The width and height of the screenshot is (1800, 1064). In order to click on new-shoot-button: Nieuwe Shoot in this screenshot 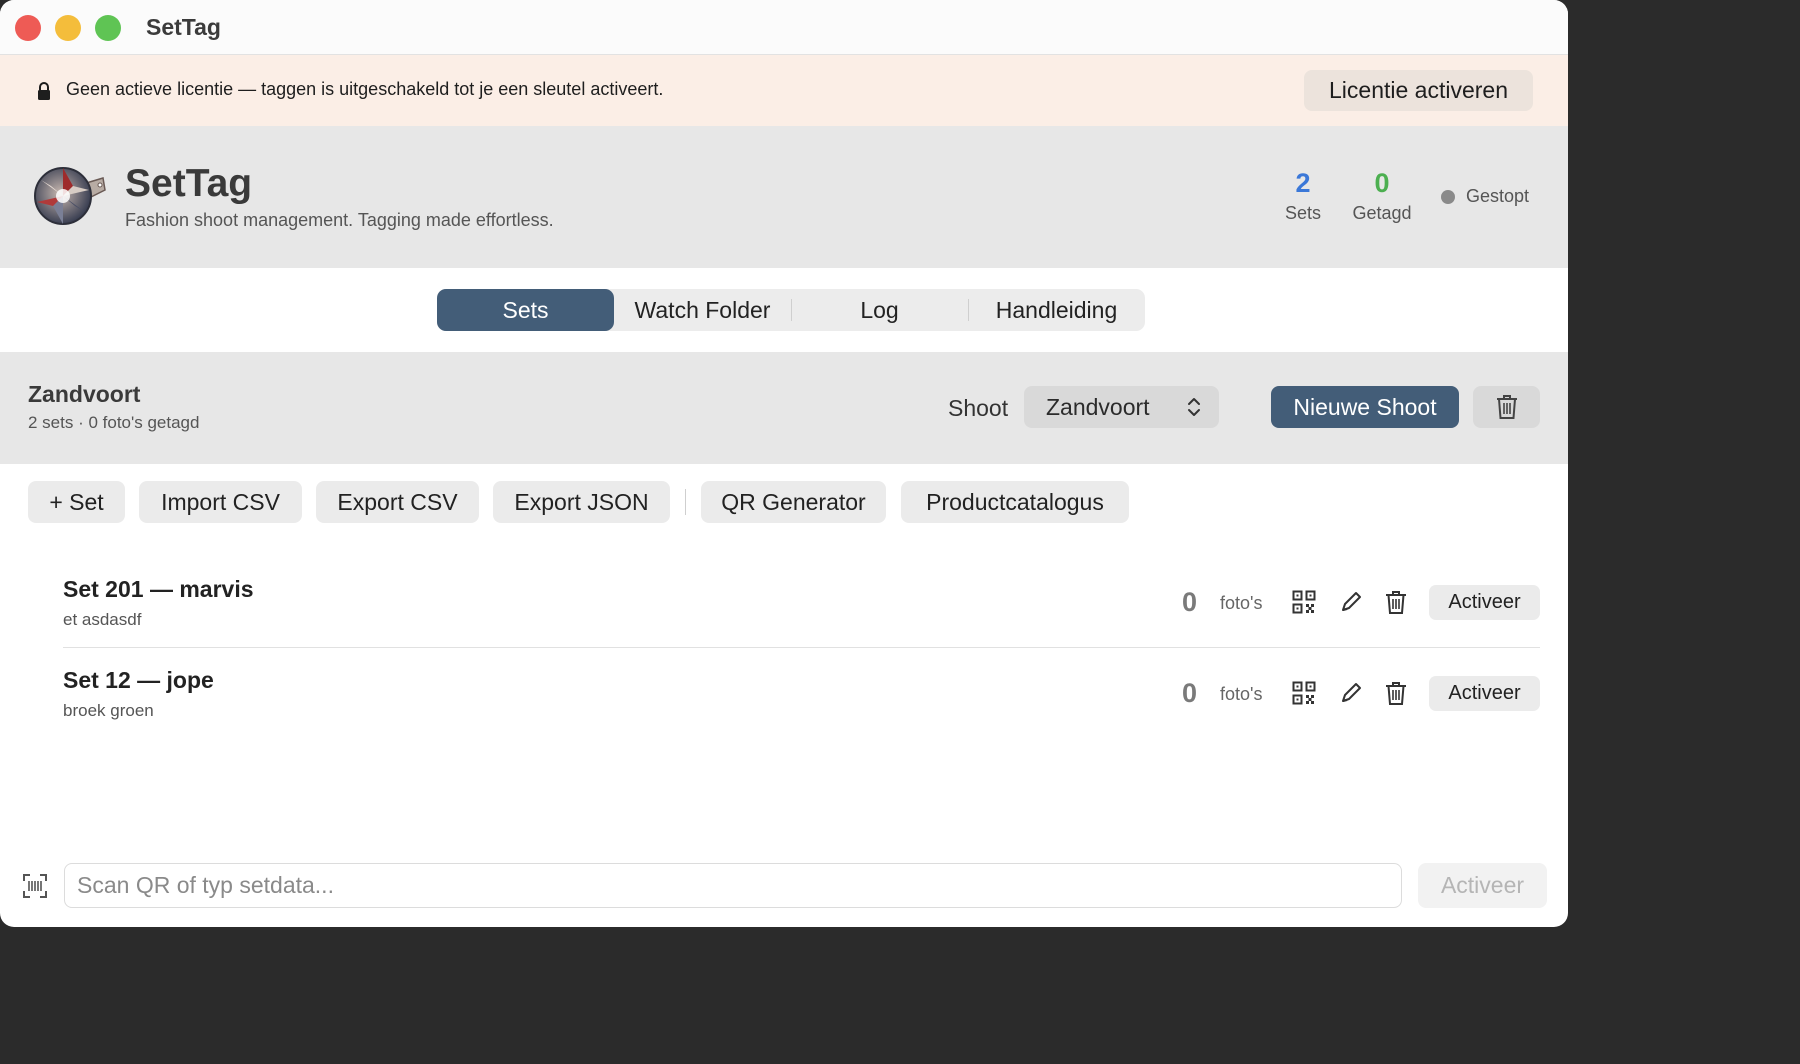, I will do `click(1365, 407)`.